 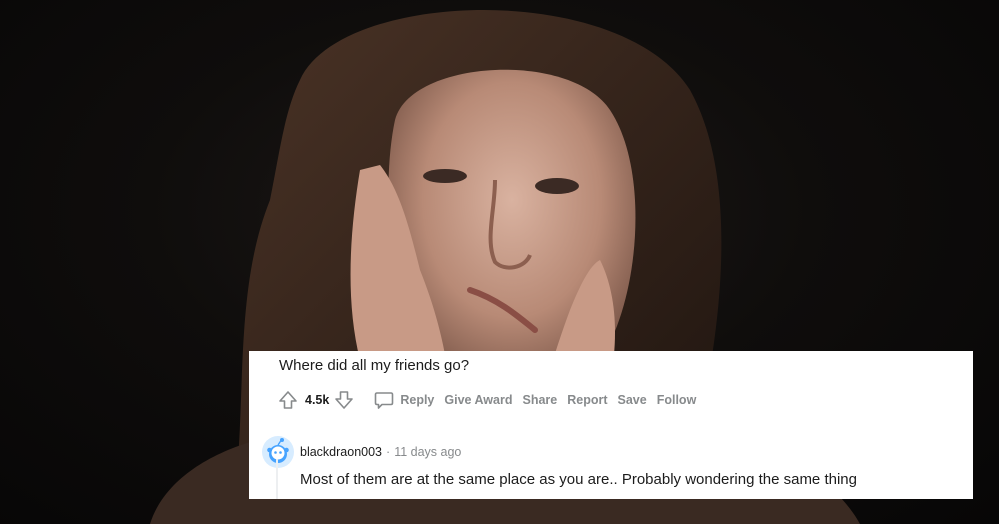 I want to click on comment-timestamp: 11 days ago, so click(x=427, y=452).